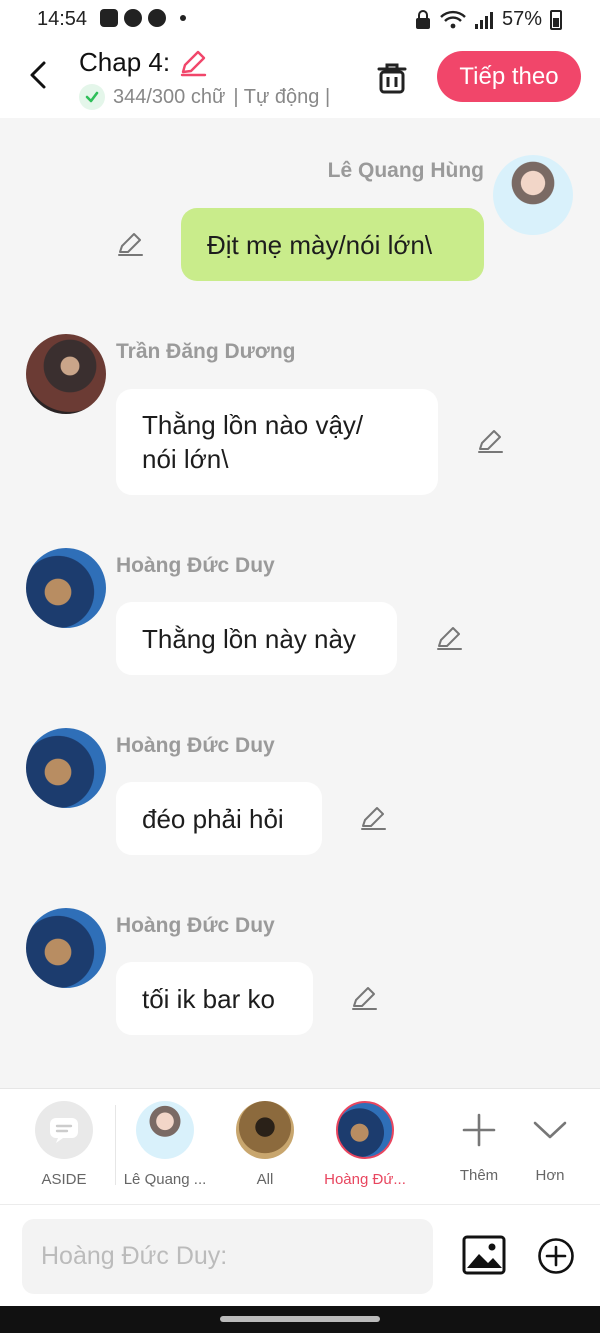 The height and width of the screenshot is (1333, 600). Describe the element at coordinates (183, 18) in the screenshot. I see `more-notifications-icon` at that location.